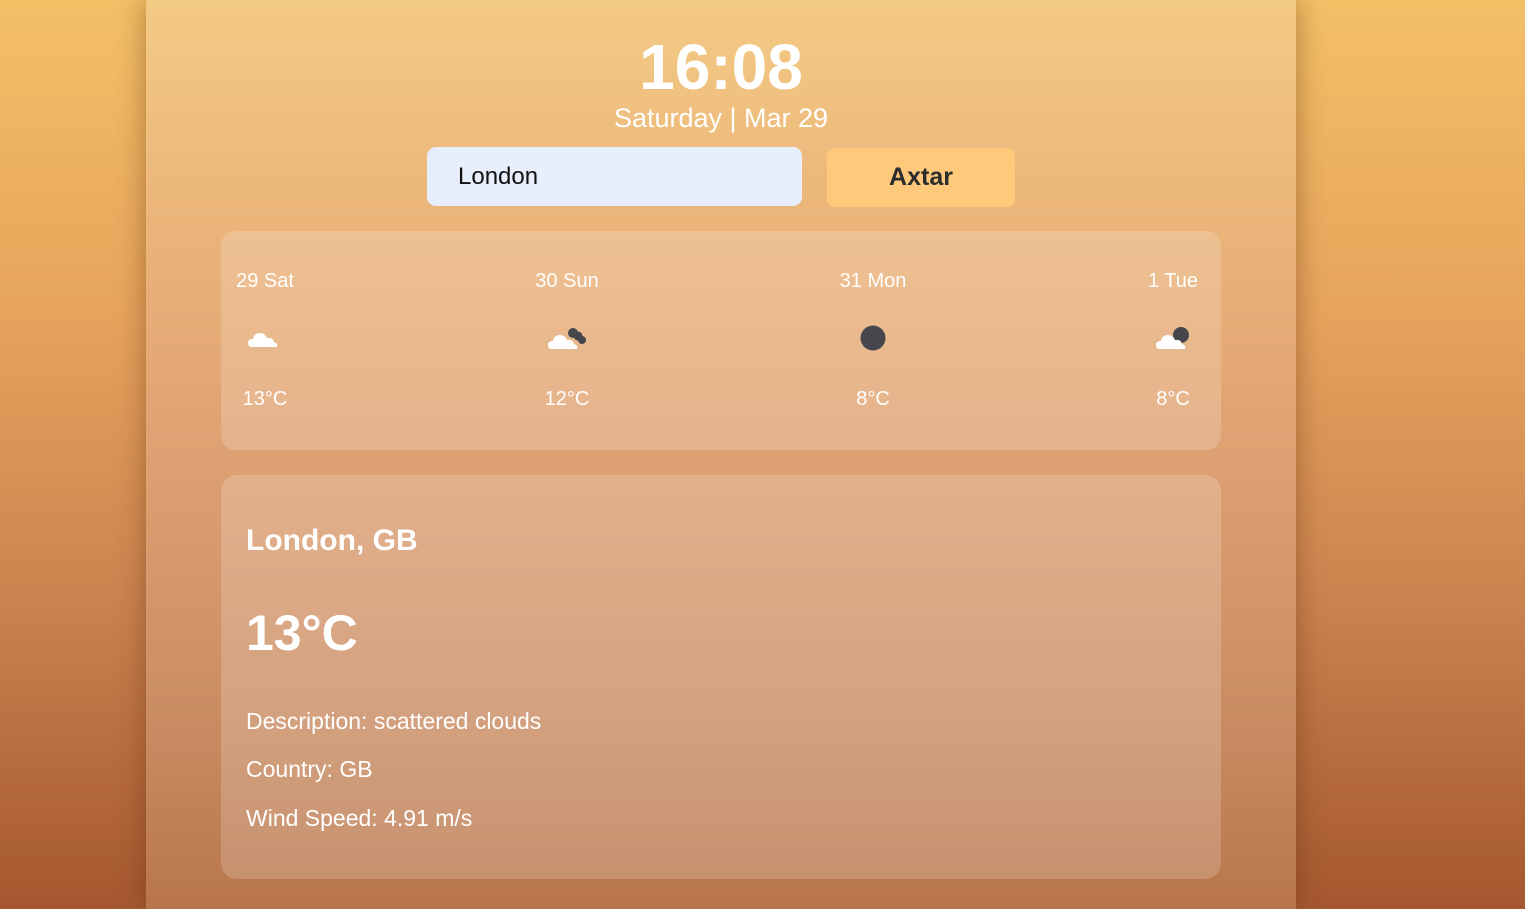 Image resolution: width=1525 pixels, height=909 pixels. I want to click on cloud-moon-icon, so click(1172, 338).